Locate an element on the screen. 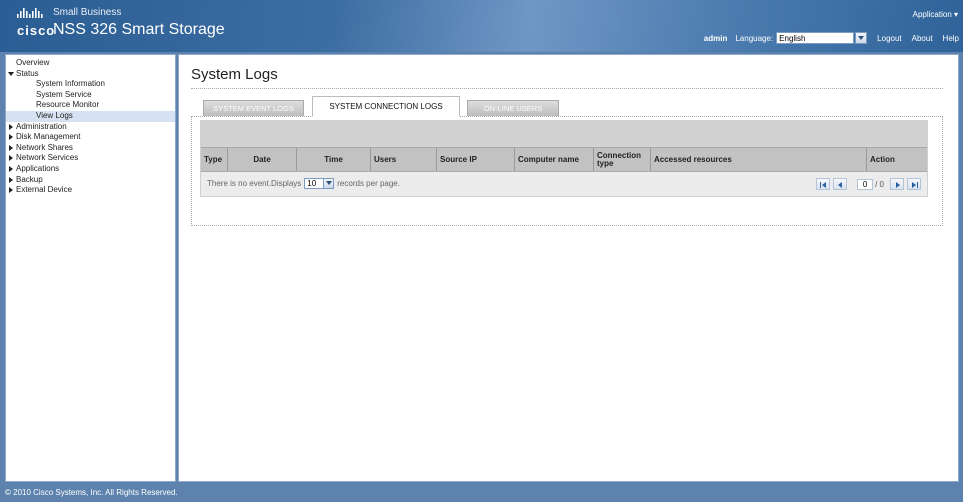  sidebar-item-label: Resource Monitor is located at coordinates (68, 105).